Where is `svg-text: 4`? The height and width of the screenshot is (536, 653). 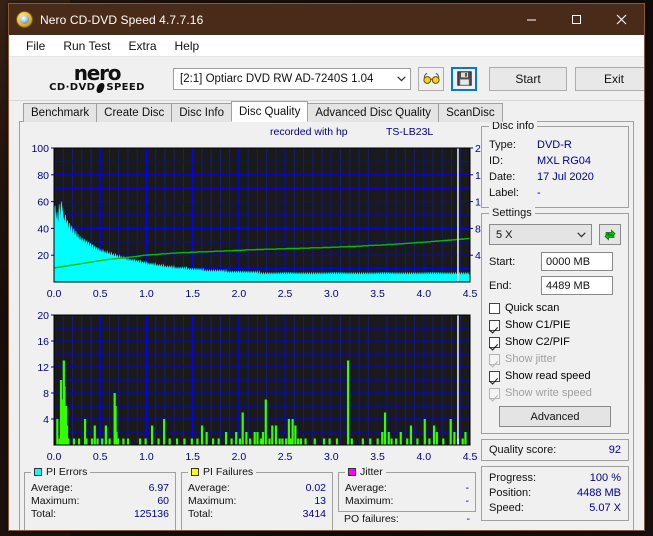 svg-text: 4 is located at coordinates (46, 420).